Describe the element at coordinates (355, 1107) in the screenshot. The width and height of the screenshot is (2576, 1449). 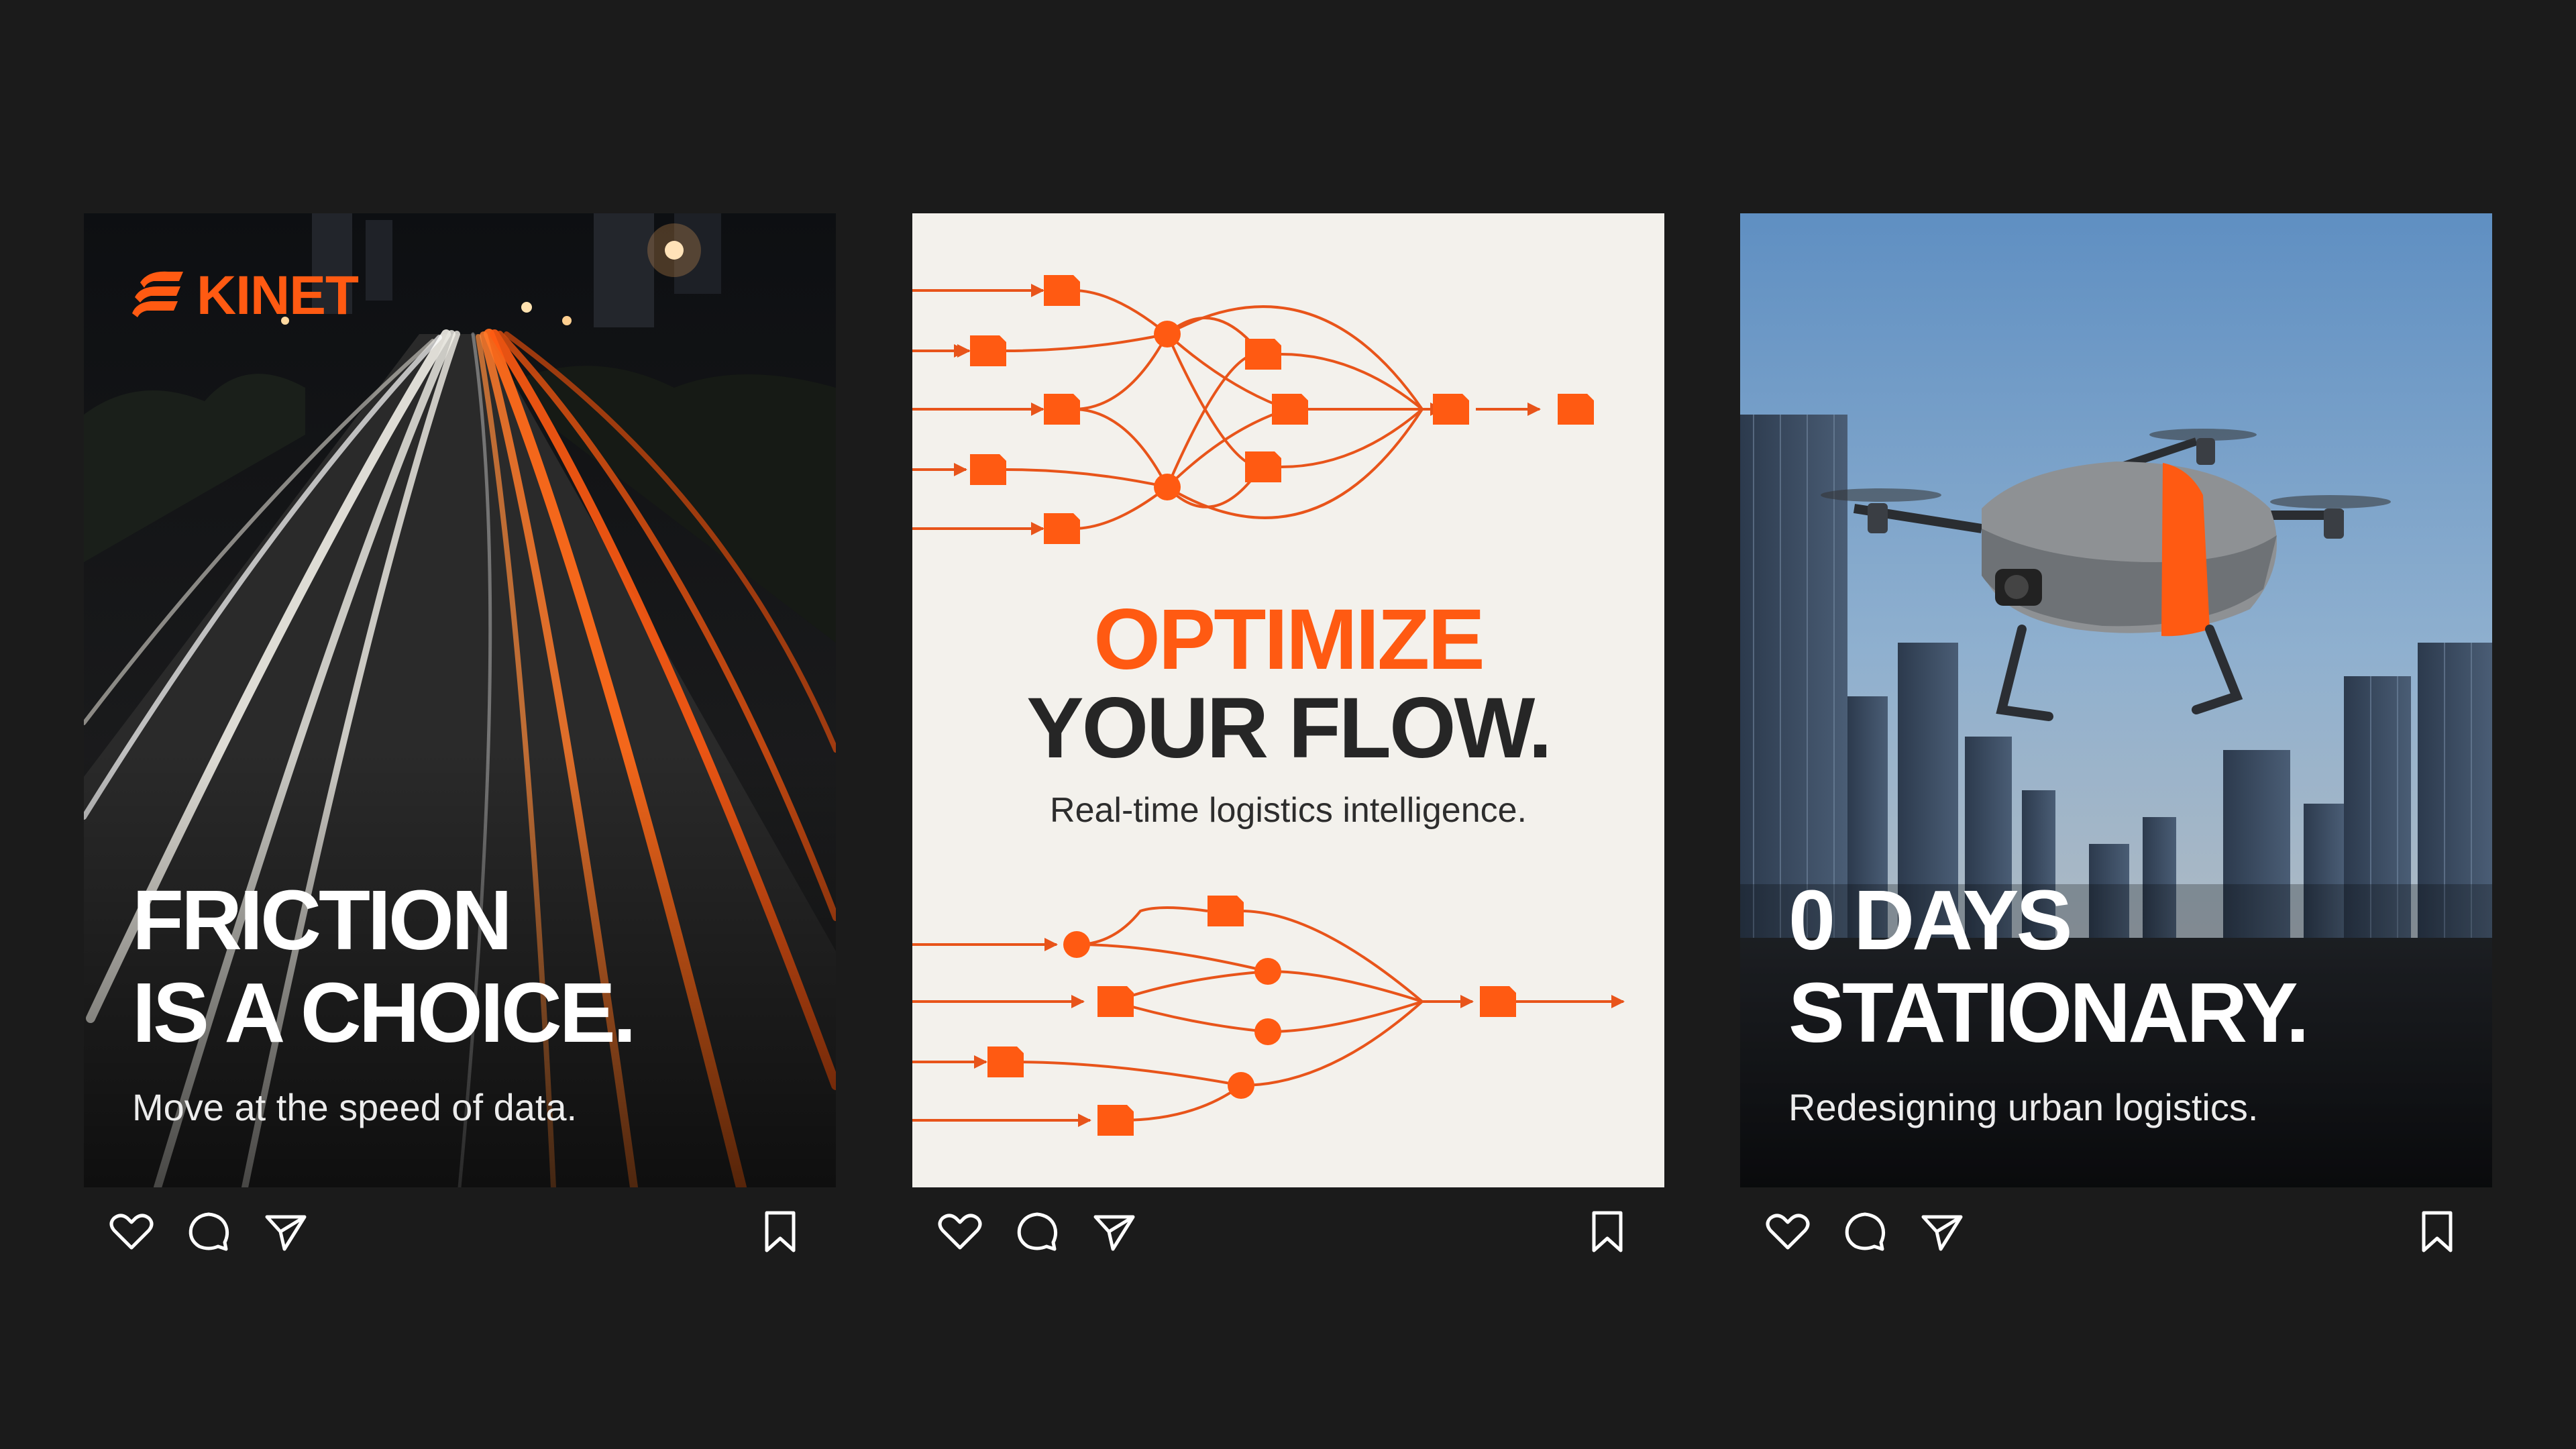
I see `post-subline: Move at the speed of data.` at that location.